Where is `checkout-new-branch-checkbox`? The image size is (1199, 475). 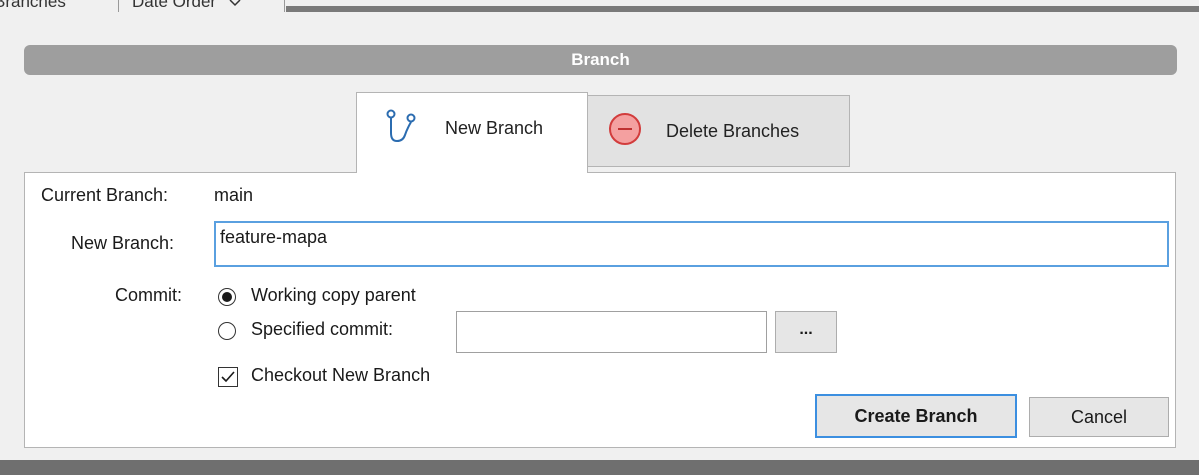 checkout-new-branch-checkbox is located at coordinates (228, 377).